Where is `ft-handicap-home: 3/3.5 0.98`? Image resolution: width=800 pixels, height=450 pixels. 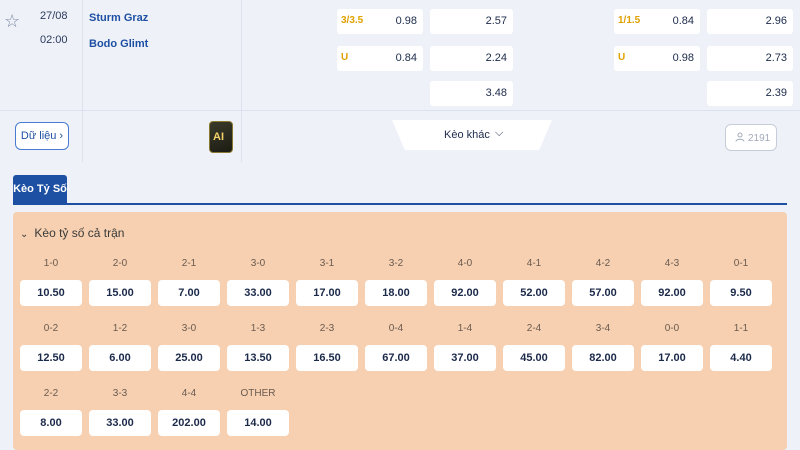
ft-handicap-home: 3/3.5 0.98 is located at coordinates (380, 21).